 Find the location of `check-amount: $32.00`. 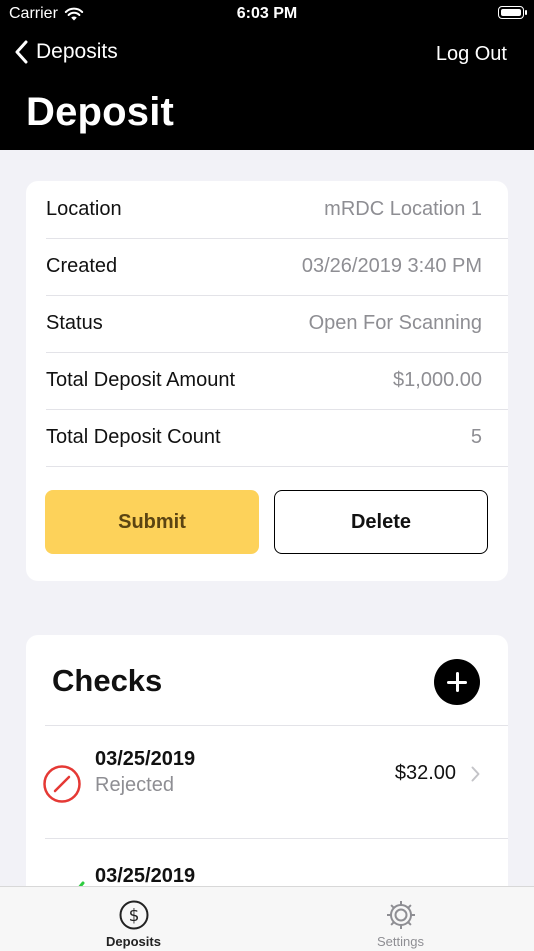

check-amount: $32.00 is located at coordinates (425, 773).